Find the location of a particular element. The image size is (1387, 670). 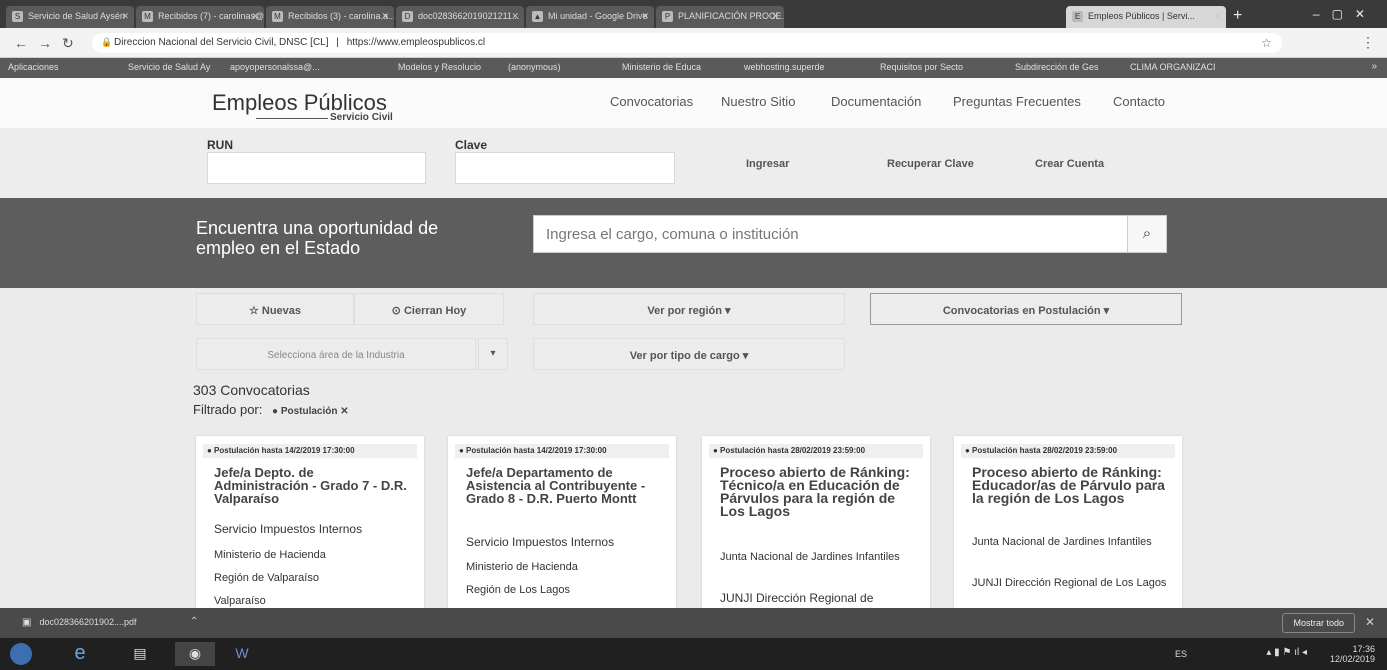

document-icon: D is located at coordinates (407, 16).